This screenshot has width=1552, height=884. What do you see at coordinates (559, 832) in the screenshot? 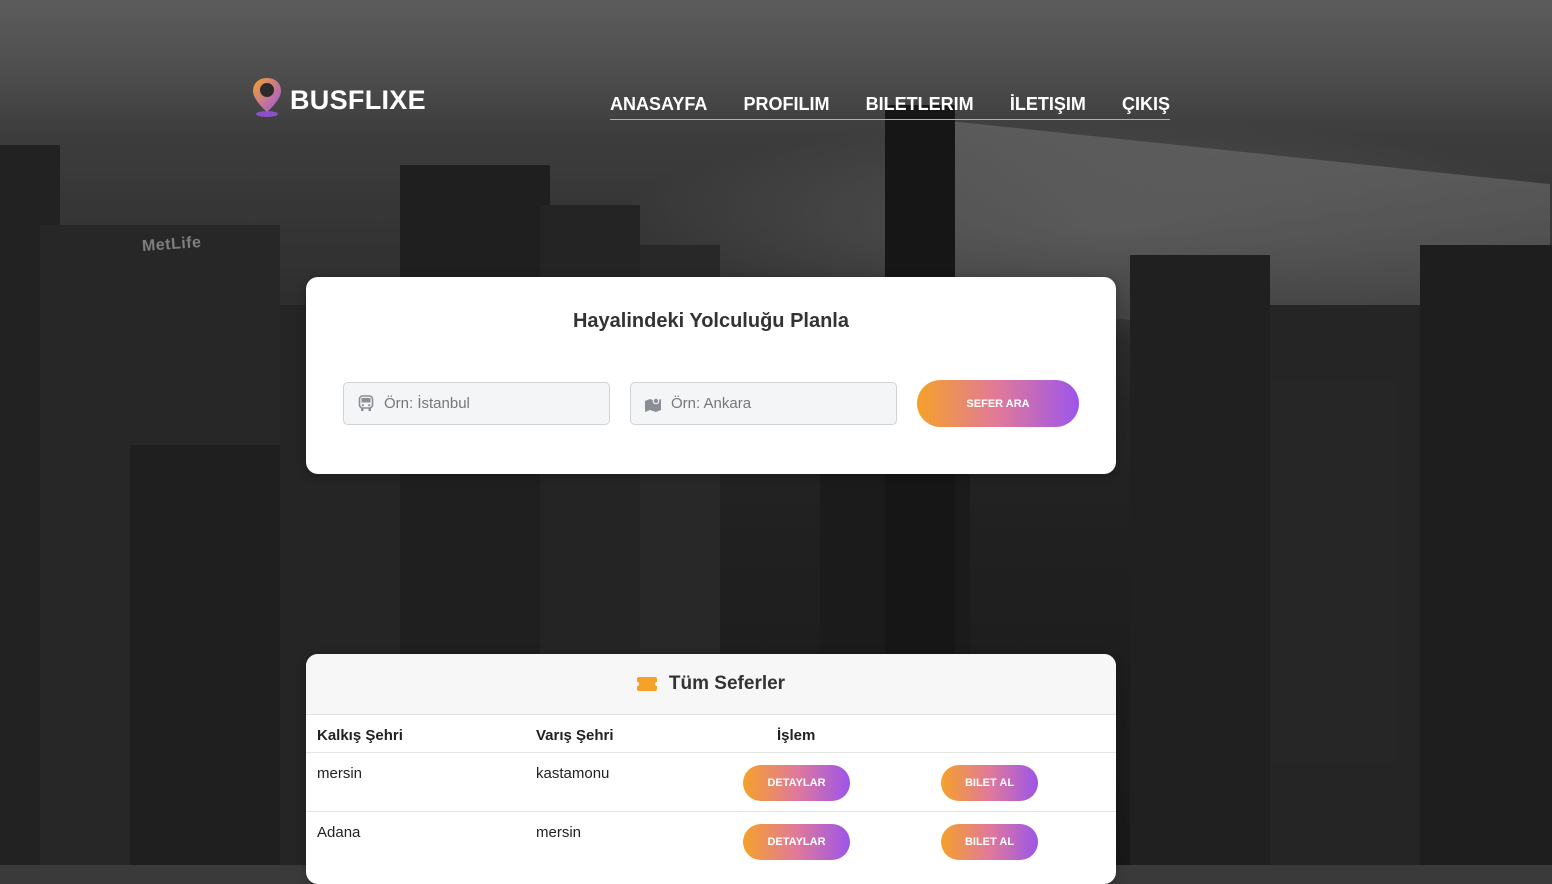
I see `row-to-city: mersin` at bounding box center [559, 832].